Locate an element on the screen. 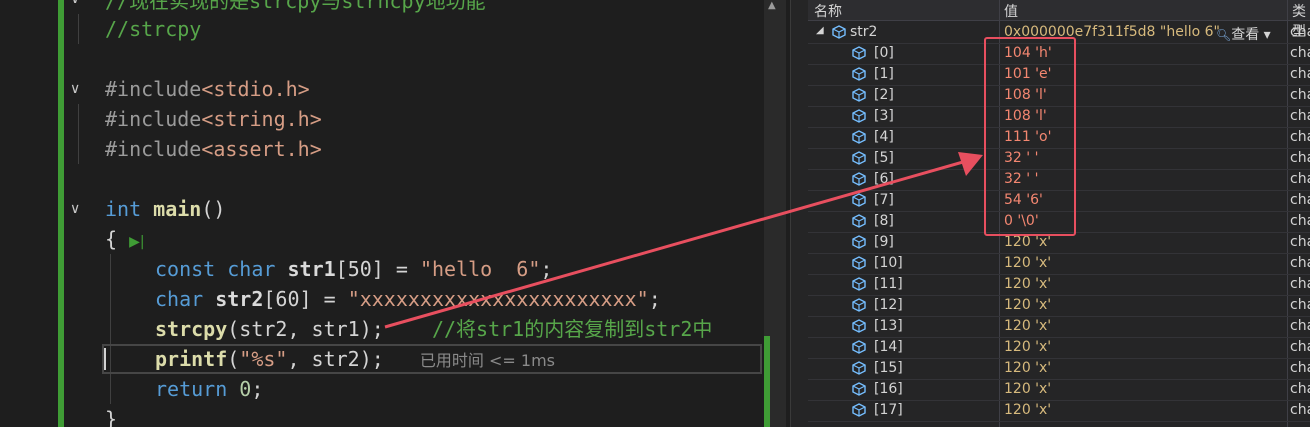 This screenshot has width=1310, height=427. scrollbar-change-marker is located at coordinates (767, 381).